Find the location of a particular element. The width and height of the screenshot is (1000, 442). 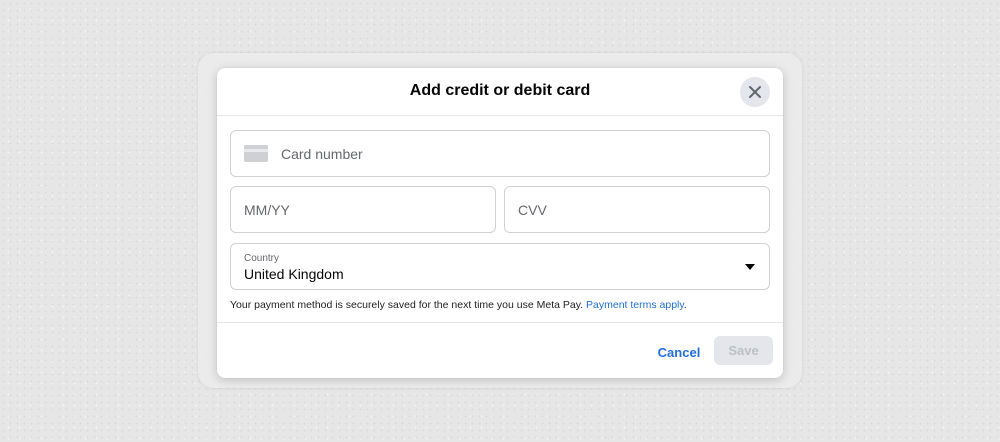

card-number-field: Card number is located at coordinates (500, 153).